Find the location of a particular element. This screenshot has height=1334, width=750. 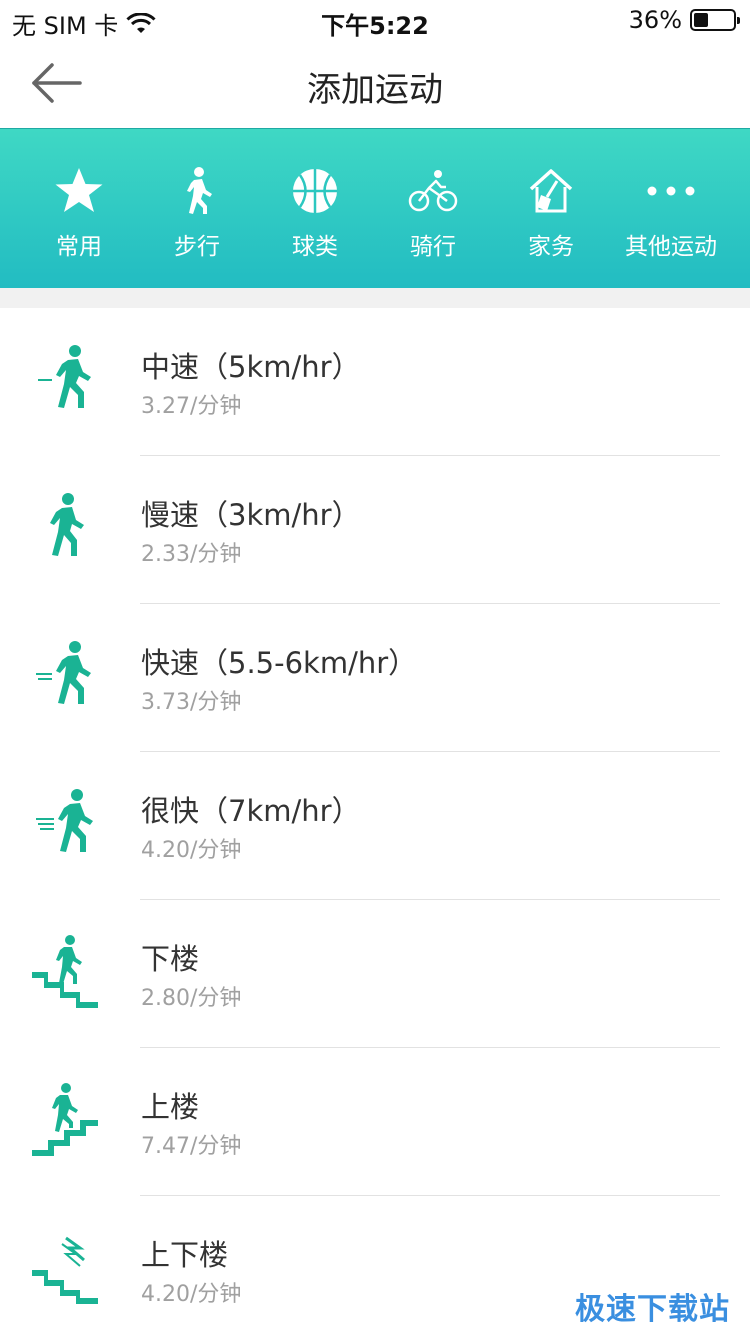

exercise-name: 下楼 is located at coordinates (170, 959).